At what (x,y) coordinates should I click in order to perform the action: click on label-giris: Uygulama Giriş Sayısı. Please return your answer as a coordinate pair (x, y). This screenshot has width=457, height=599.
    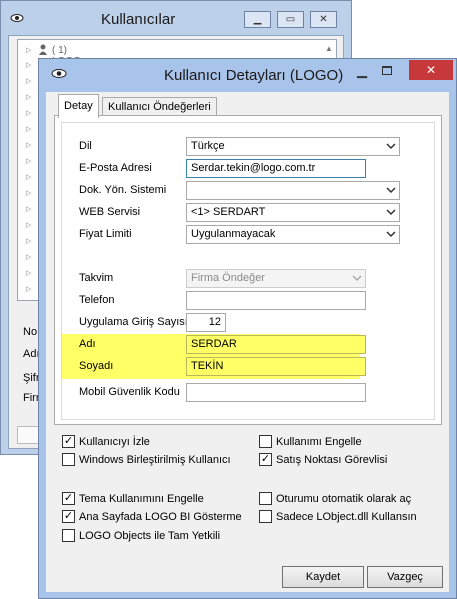
    Looking at the image, I should click on (133, 322).